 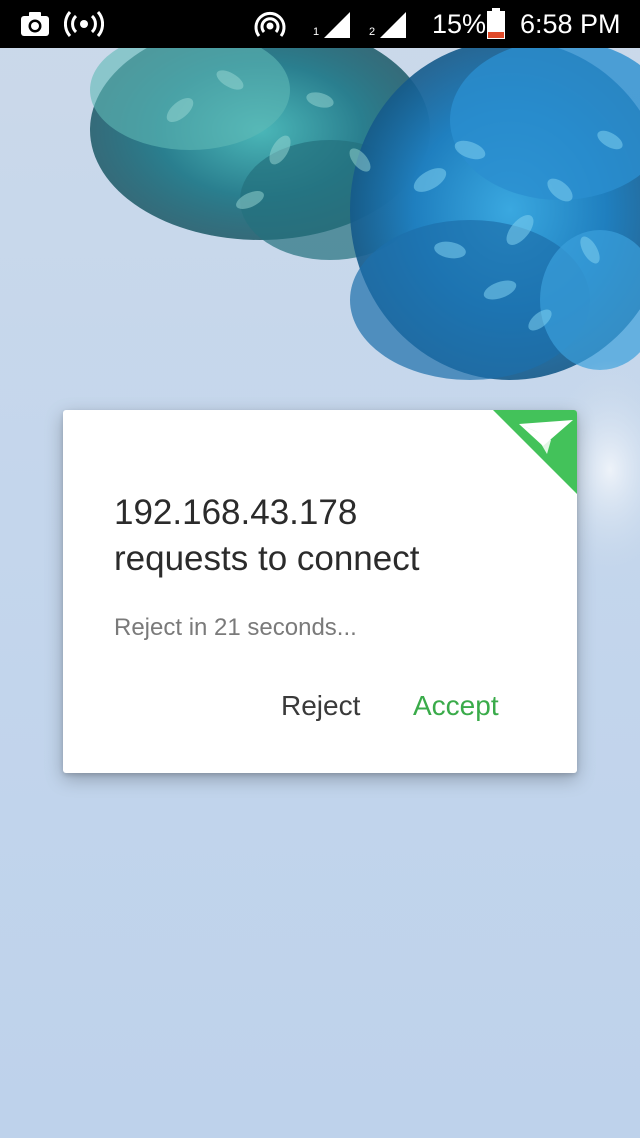 I want to click on wifi-hotspot-icon, so click(x=270, y=24).